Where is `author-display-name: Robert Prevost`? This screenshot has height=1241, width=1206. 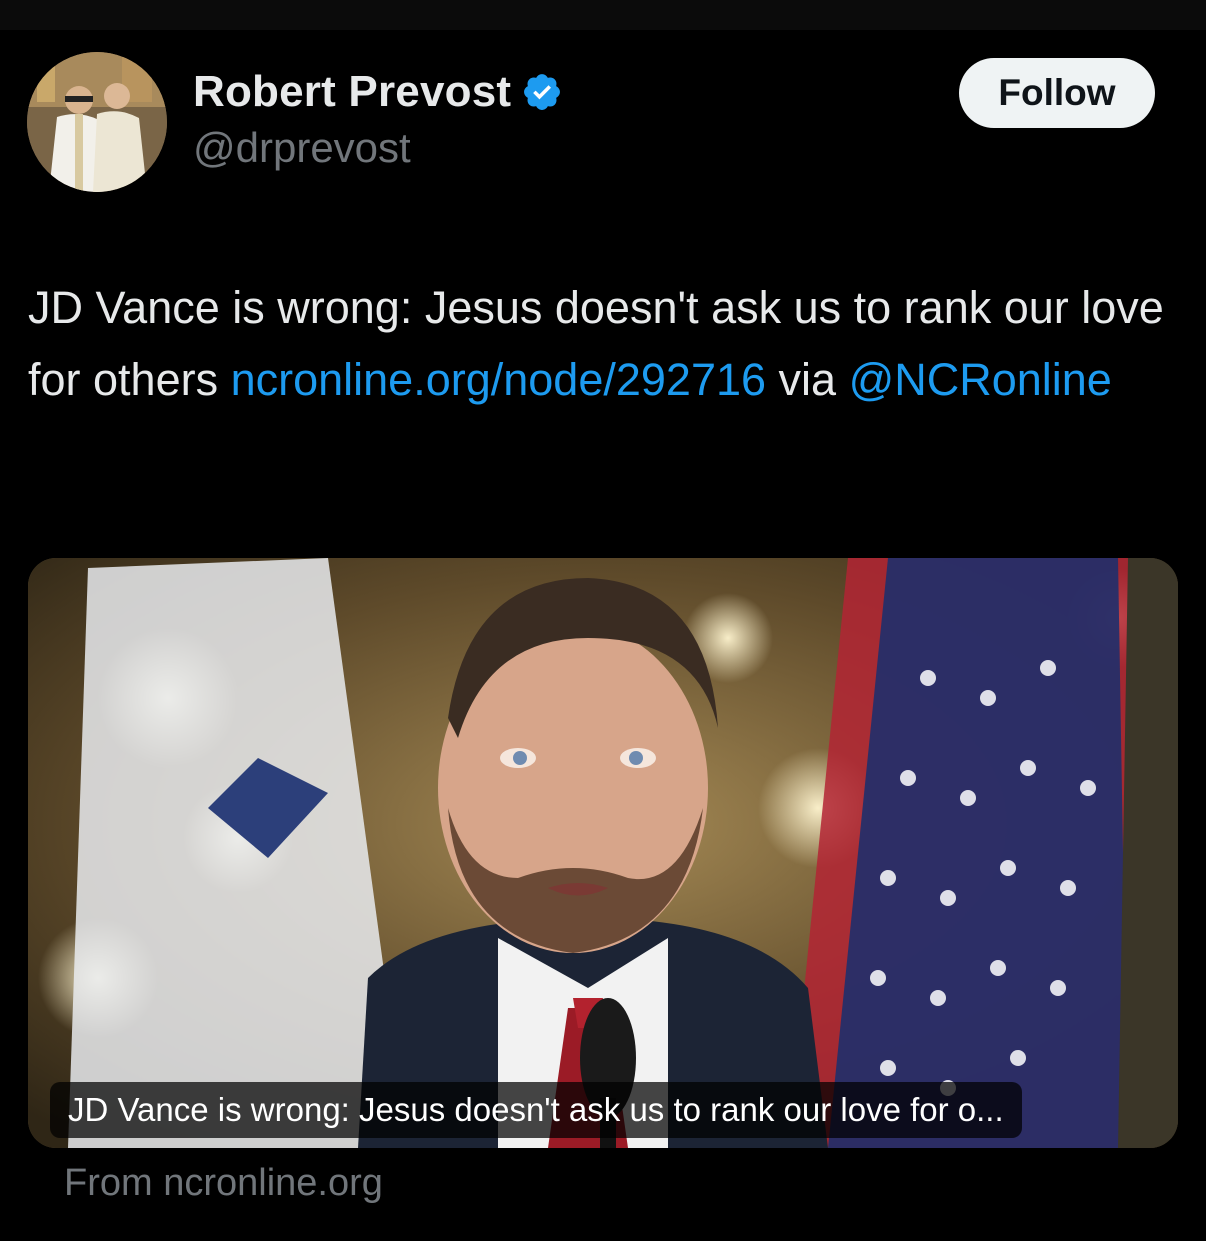
author-display-name: Robert Prevost is located at coordinates (352, 92).